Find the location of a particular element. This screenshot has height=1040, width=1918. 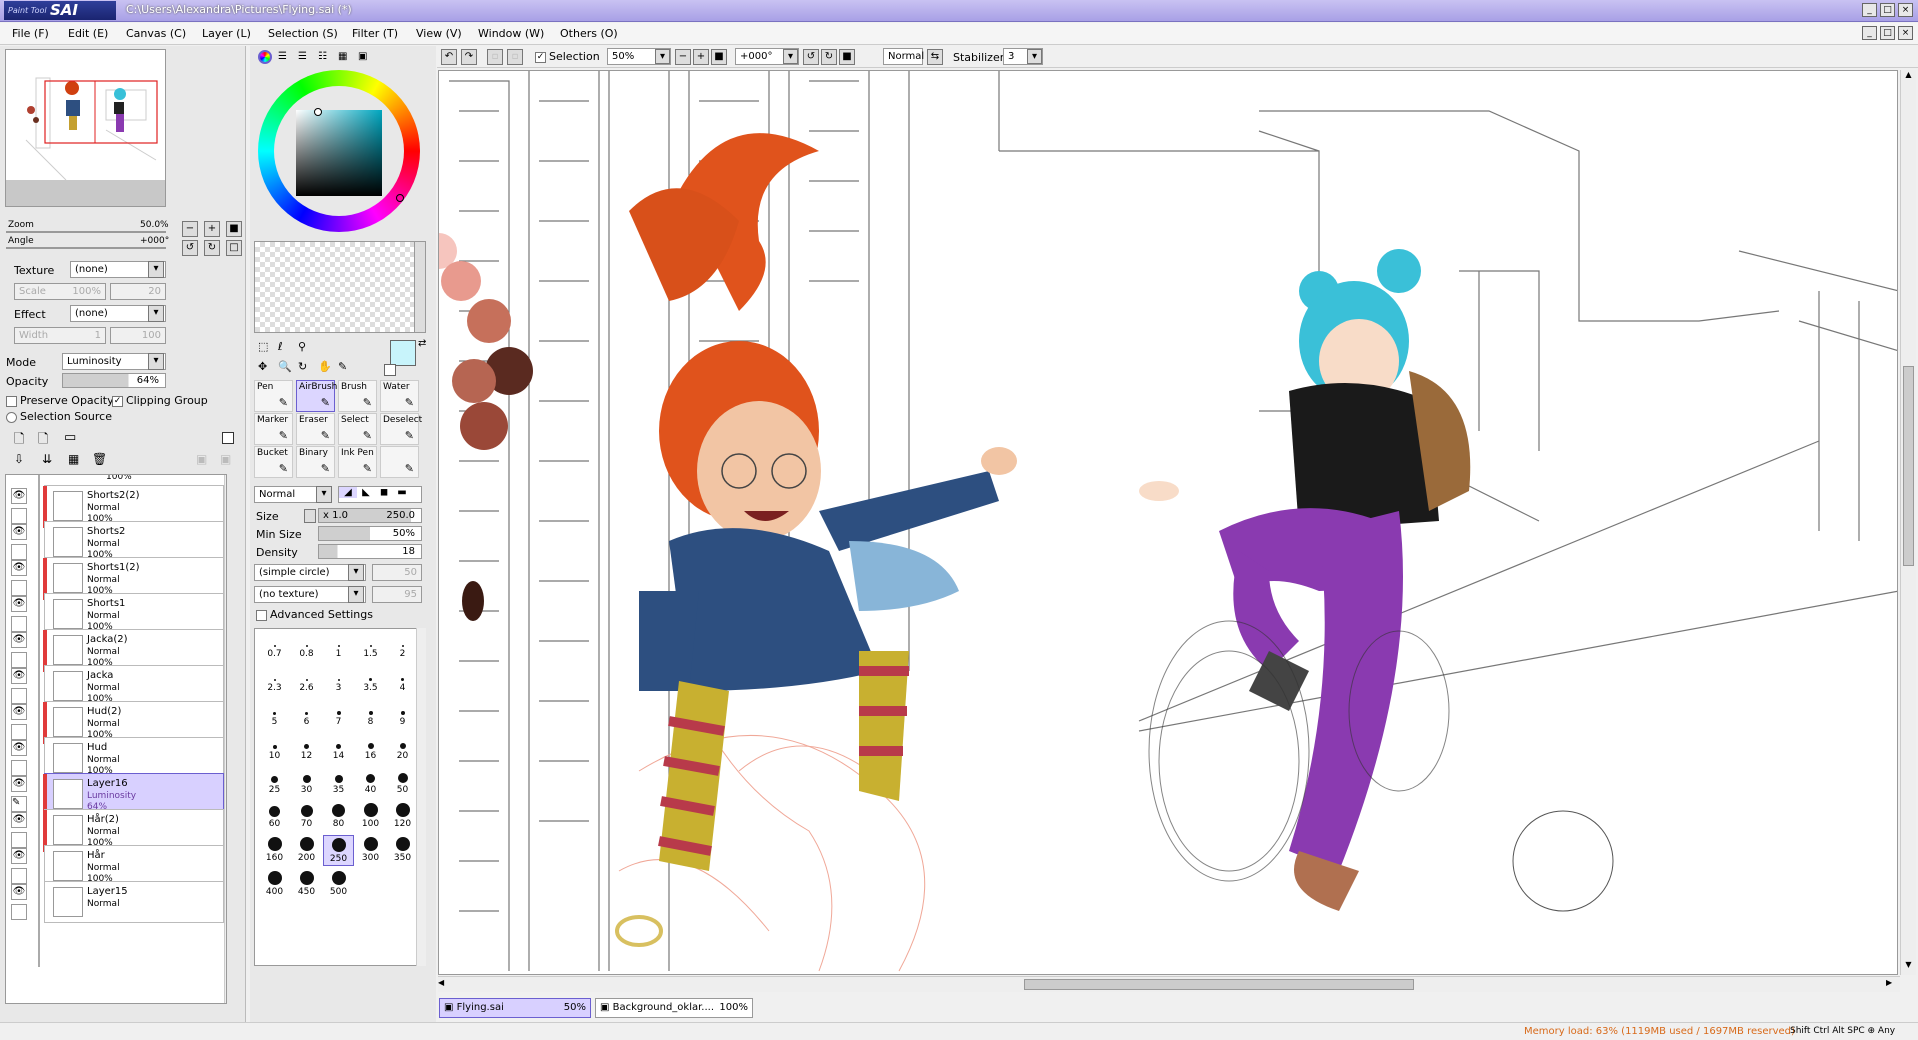

canvas-zoom-in-icon: + is located at coordinates (701, 57).